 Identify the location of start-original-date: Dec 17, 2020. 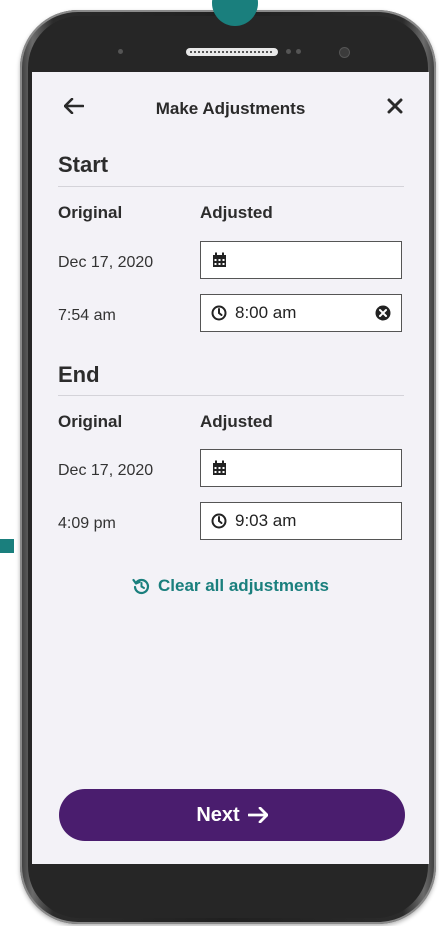
(106, 262).